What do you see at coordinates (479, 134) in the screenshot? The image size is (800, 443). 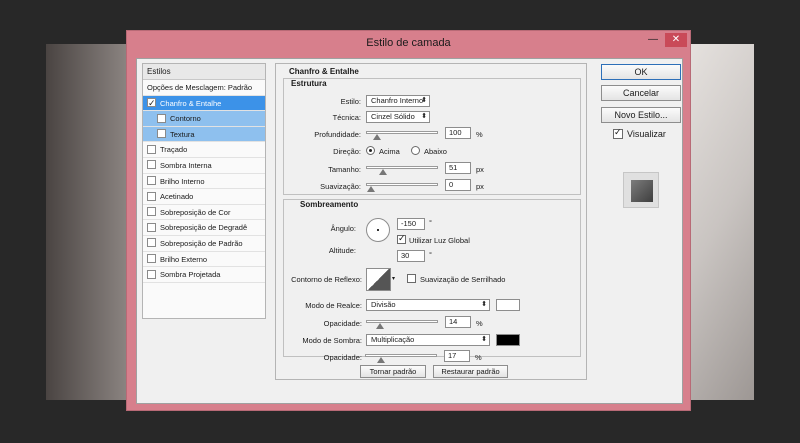 I see `depth-unit: %` at bounding box center [479, 134].